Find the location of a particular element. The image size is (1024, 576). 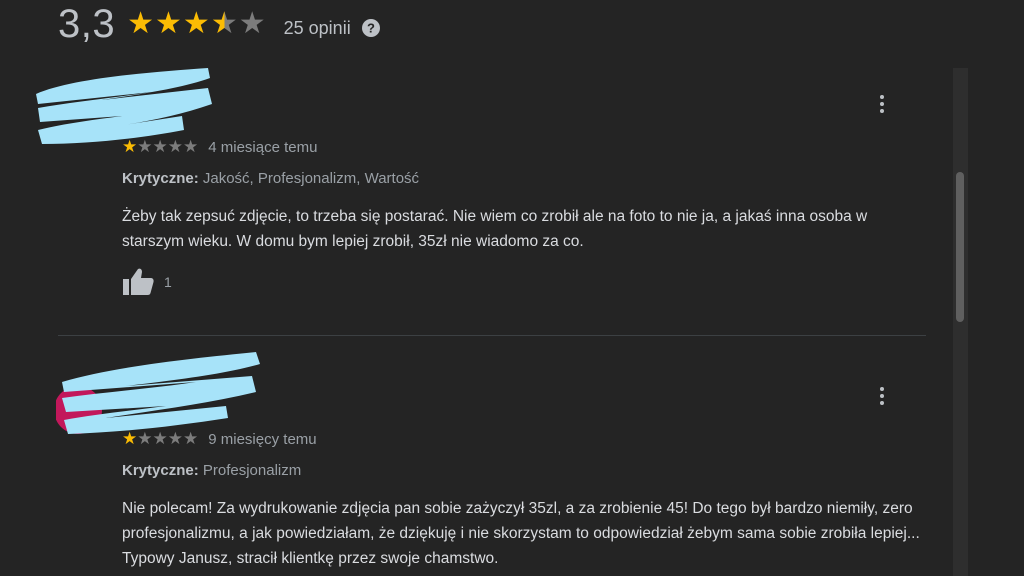

review-critical: Krytyczne: Profesjonalizm is located at coordinates (211, 470).